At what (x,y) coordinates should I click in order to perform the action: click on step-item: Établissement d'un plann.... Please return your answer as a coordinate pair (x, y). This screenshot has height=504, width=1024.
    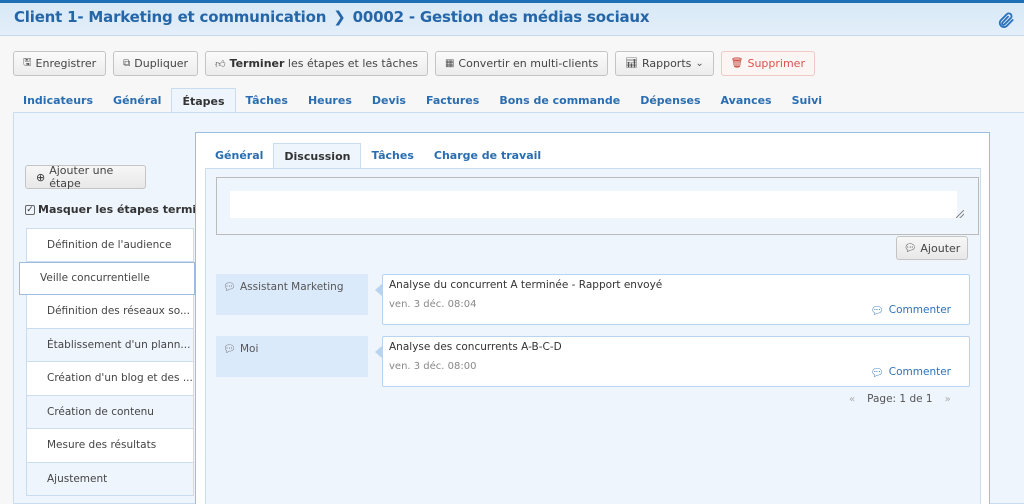
    Looking at the image, I should click on (110, 345).